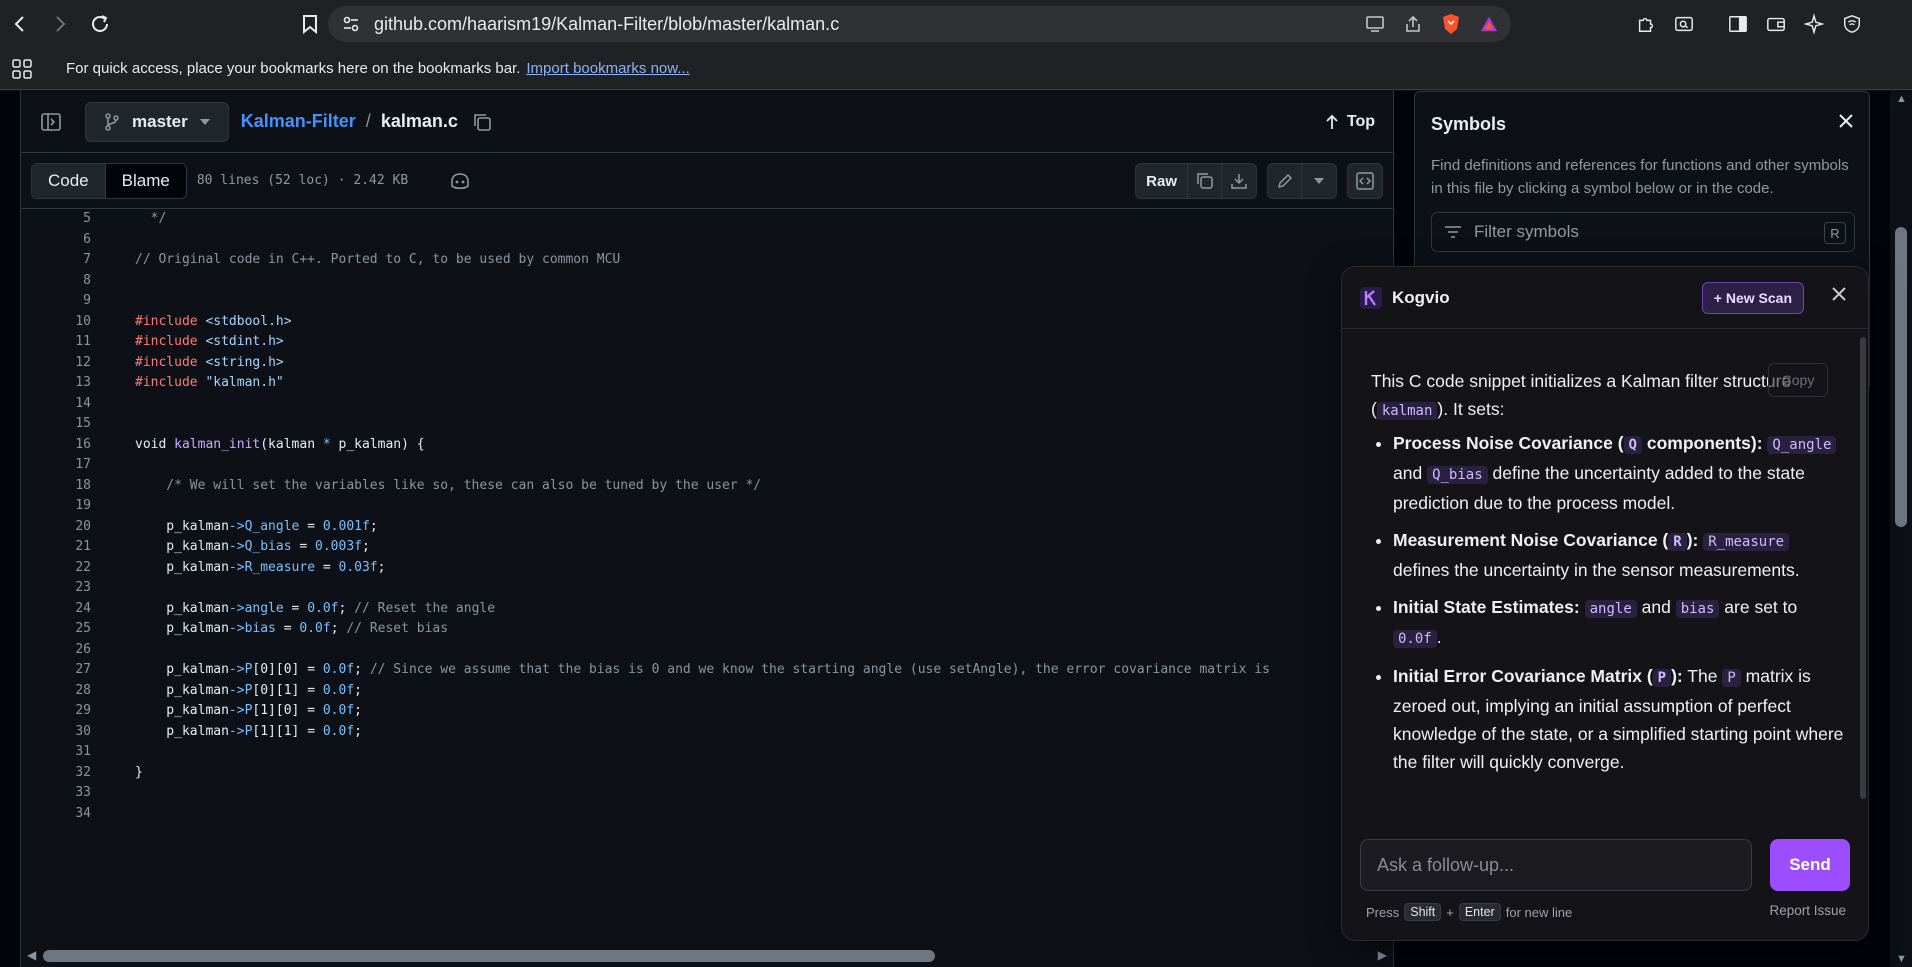 The width and height of the screenshot is (1912, 967). Describe the element at coordinates (60, 24) in the screenshot. I see `forward-button` at that location.